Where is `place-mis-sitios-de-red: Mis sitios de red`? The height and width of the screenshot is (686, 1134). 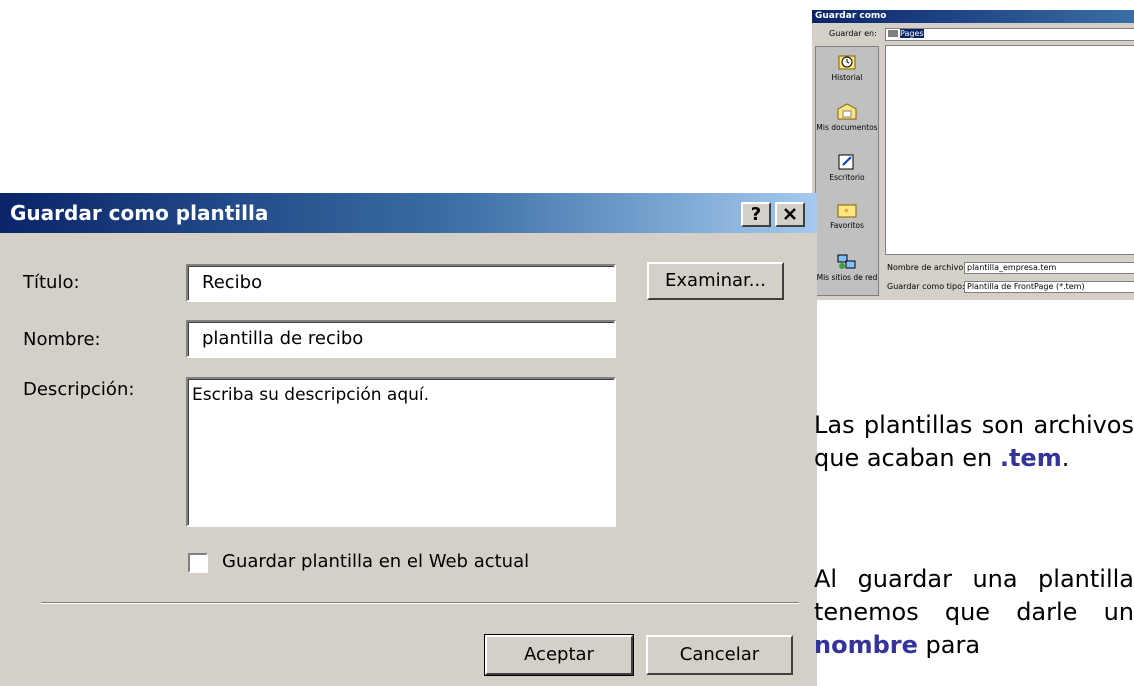
place-mis-sitios-de-red: Mis sitios de red is located at coordinates (847, 267).